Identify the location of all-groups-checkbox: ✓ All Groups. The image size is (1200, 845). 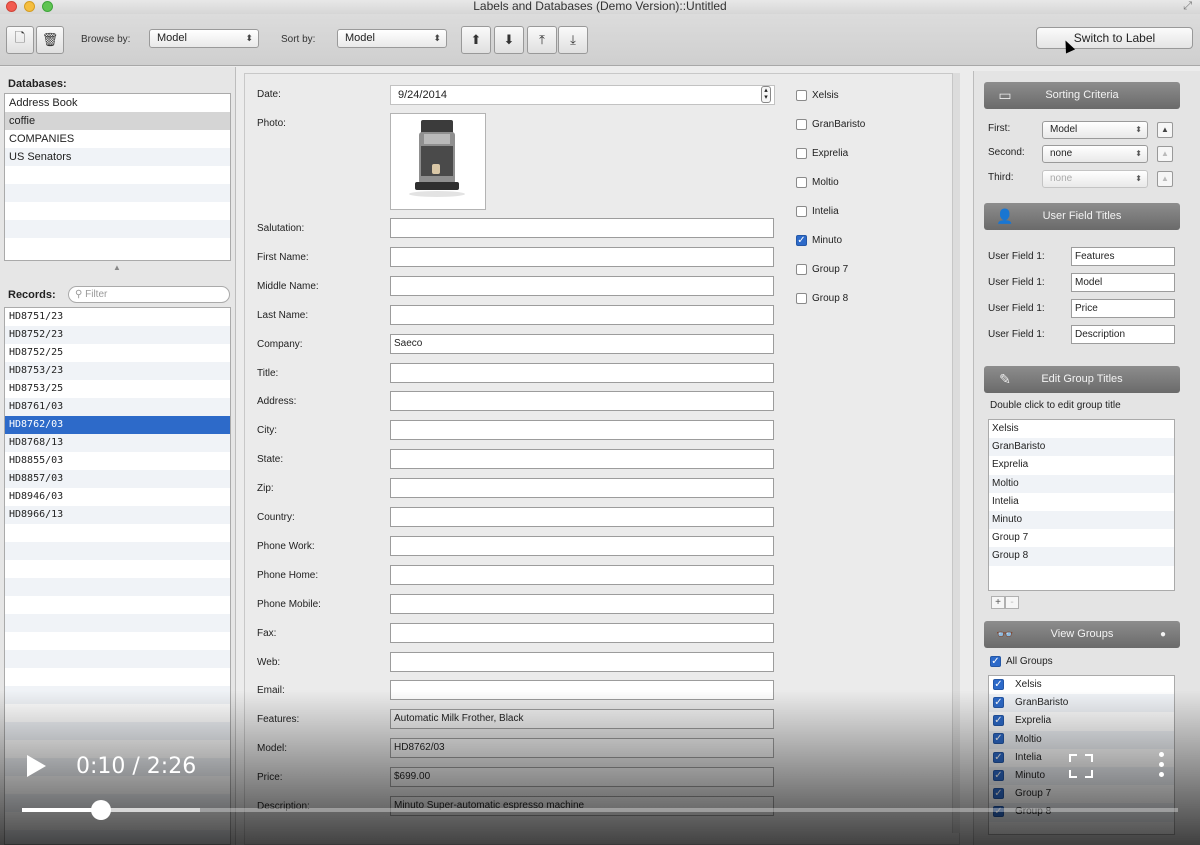
(1021, 661).